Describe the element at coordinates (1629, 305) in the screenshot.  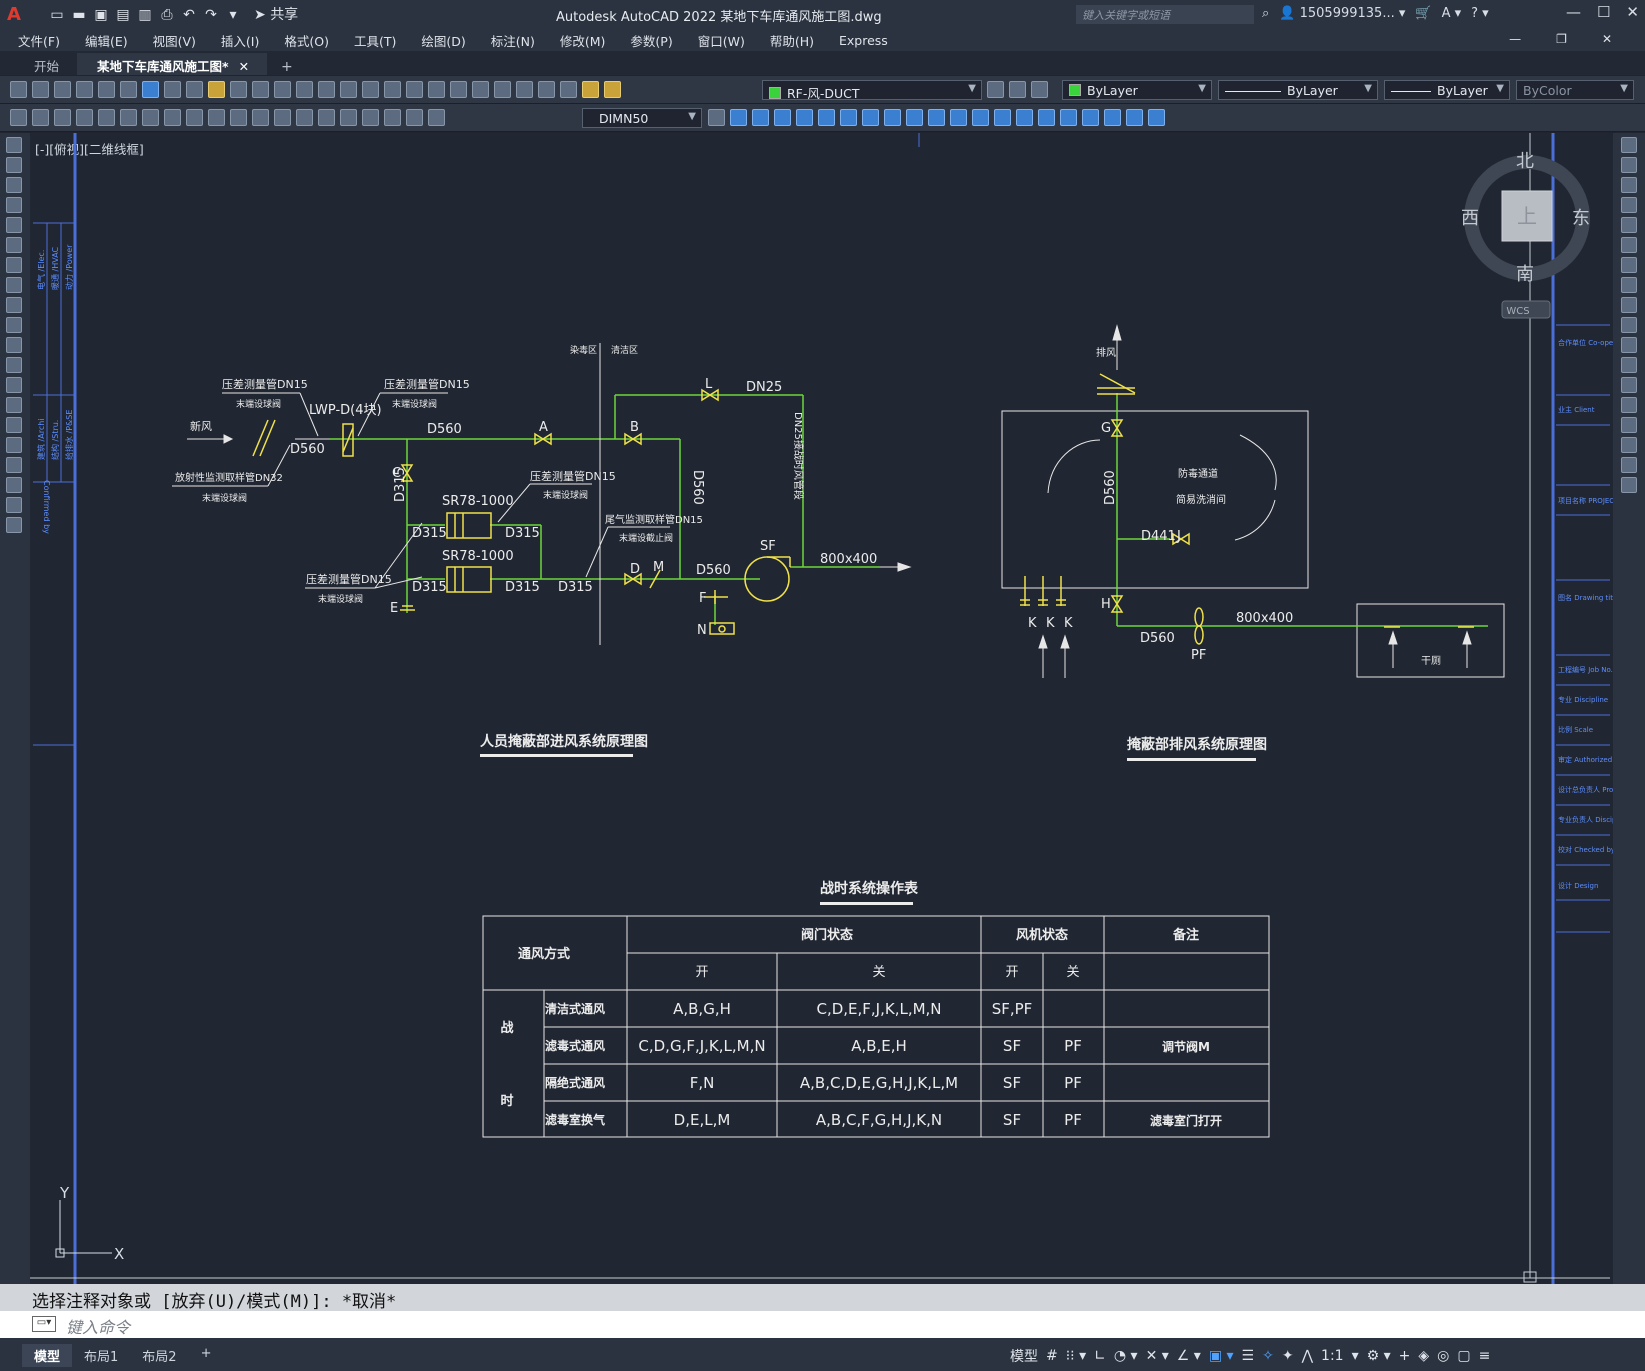
I see `stretch-icon` at that location.